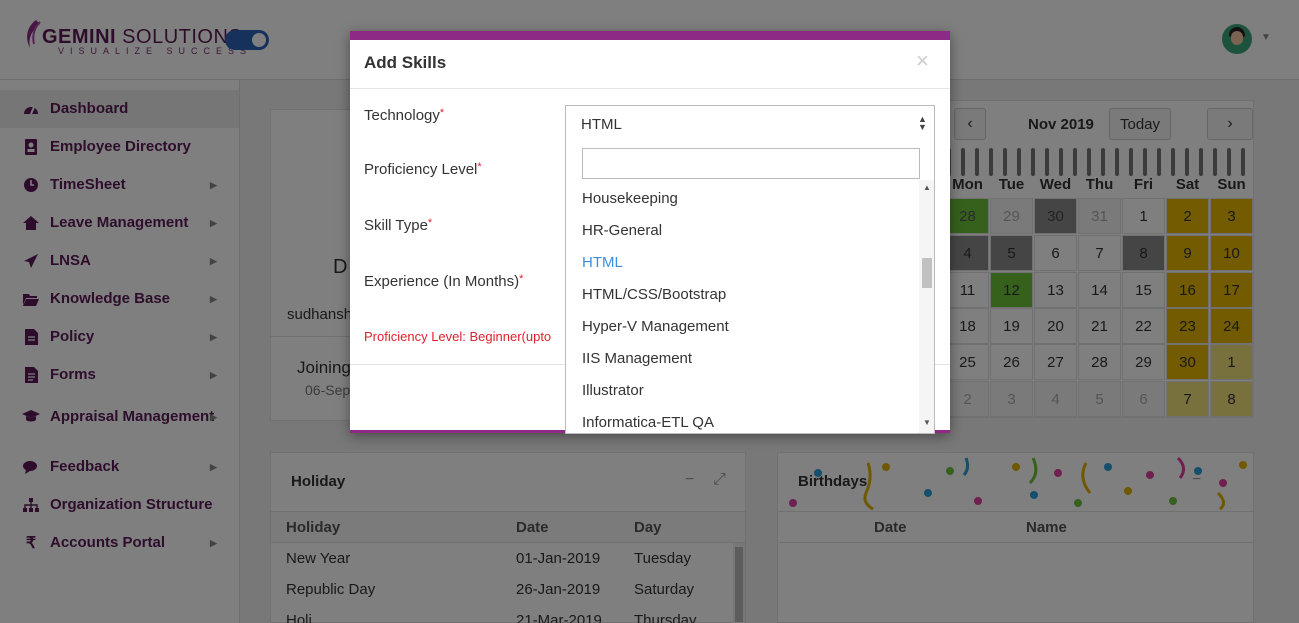  I want to click on scroll-down-arrow-icon: ▼, so click(927, 422).